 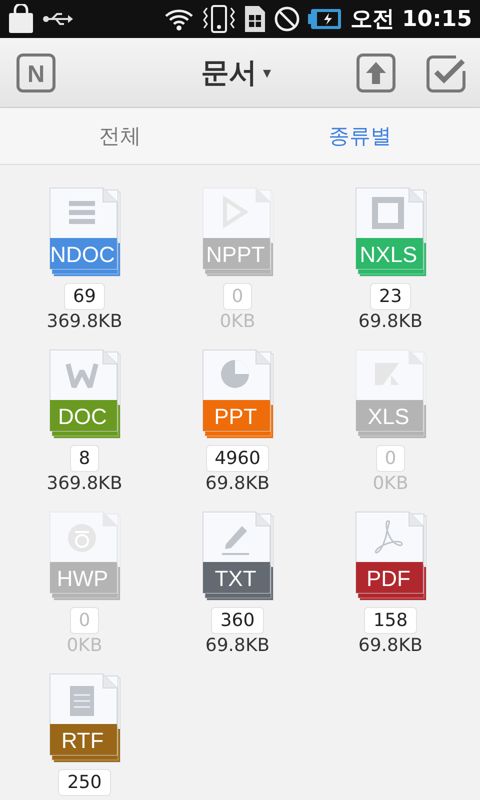 I want to click on file-type-label: PDF, so click(x=389, y=579).